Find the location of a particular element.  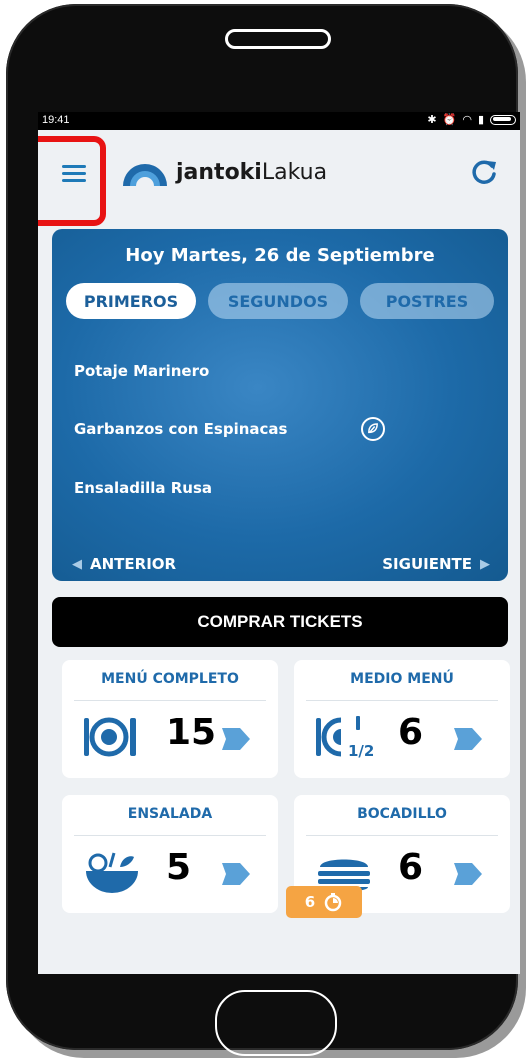

battery-icon is located at coordinates (503, 119).